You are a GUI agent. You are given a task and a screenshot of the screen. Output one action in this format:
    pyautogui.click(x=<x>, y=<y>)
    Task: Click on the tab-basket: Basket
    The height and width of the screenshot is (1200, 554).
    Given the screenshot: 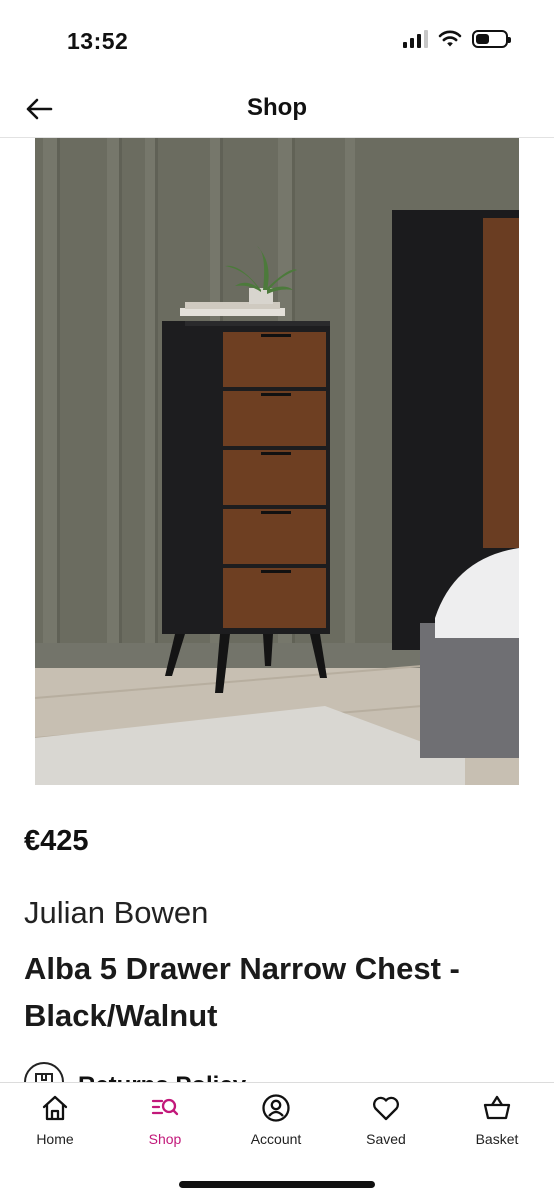 What is the action you would take?
    pyautogui.click(x=497, y=1125)
    